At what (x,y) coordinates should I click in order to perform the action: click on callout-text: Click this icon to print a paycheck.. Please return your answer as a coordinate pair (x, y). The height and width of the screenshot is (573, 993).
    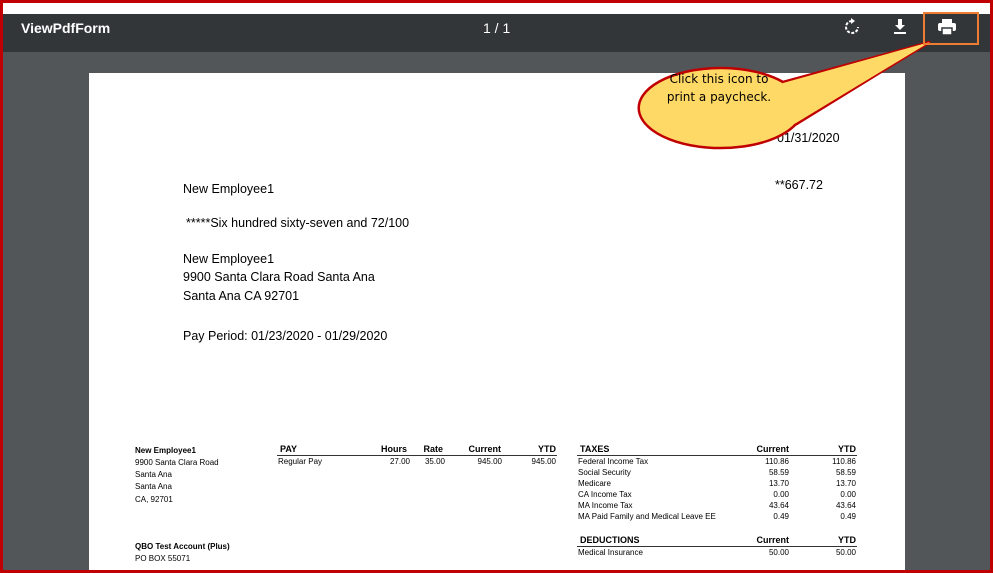
    Looking at the image, I should click on (719, 88).